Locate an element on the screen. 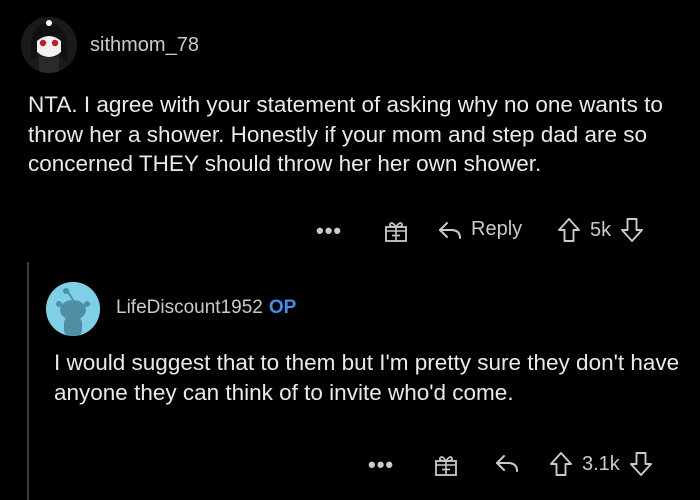  reply-avatar is located at coordinates (73, 309).